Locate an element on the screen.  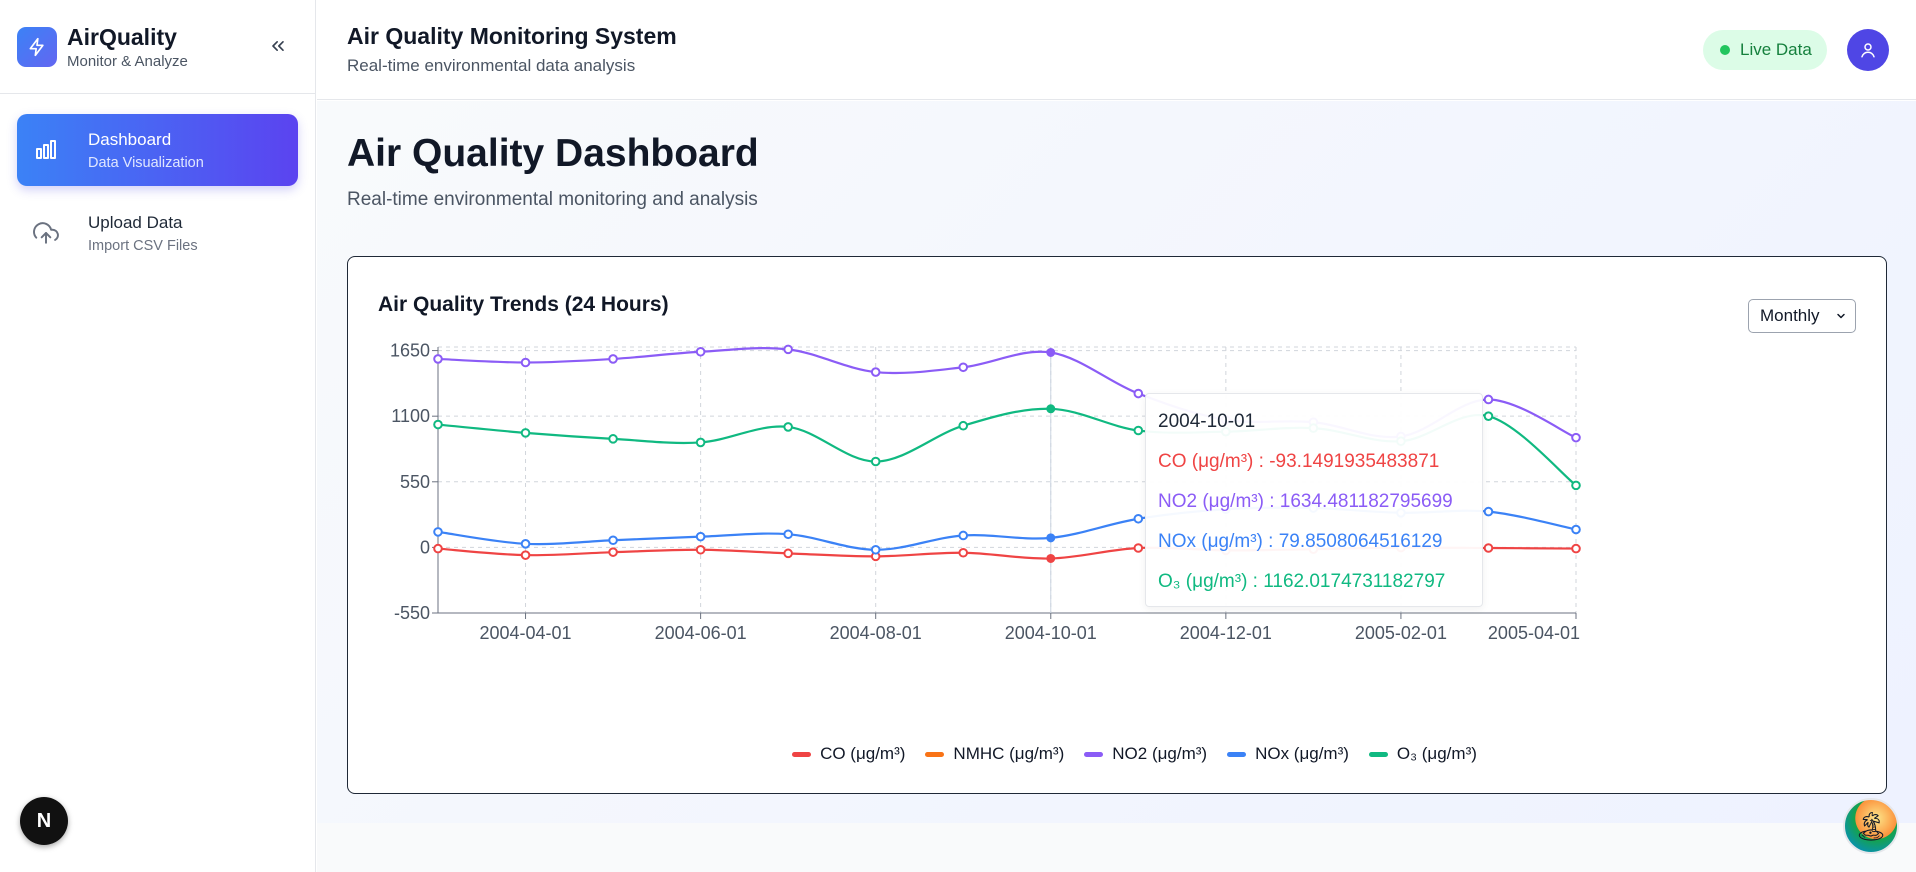
legend-item-no2: NO2 (μg/m³) is located at coordinates (1145, 754).